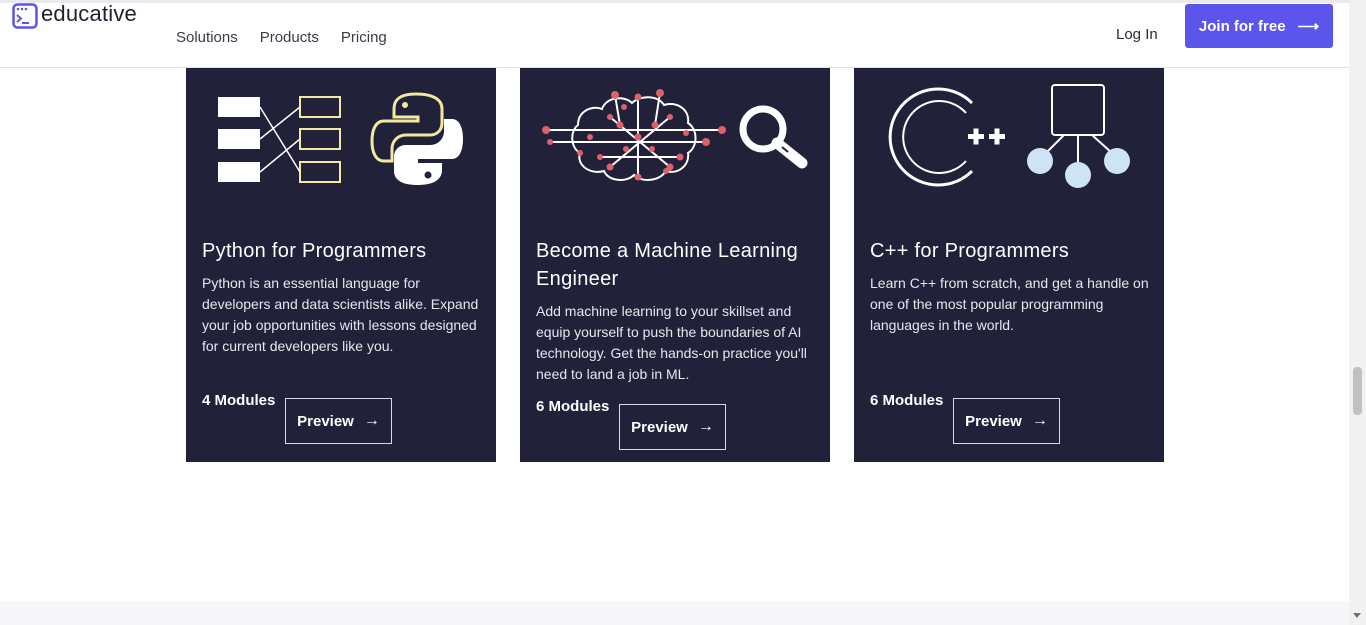  What do you see at coordinates (970, 251) in the screenshot?
I see `card-title: C++ for Programmers` at bounding box center [970, 251].